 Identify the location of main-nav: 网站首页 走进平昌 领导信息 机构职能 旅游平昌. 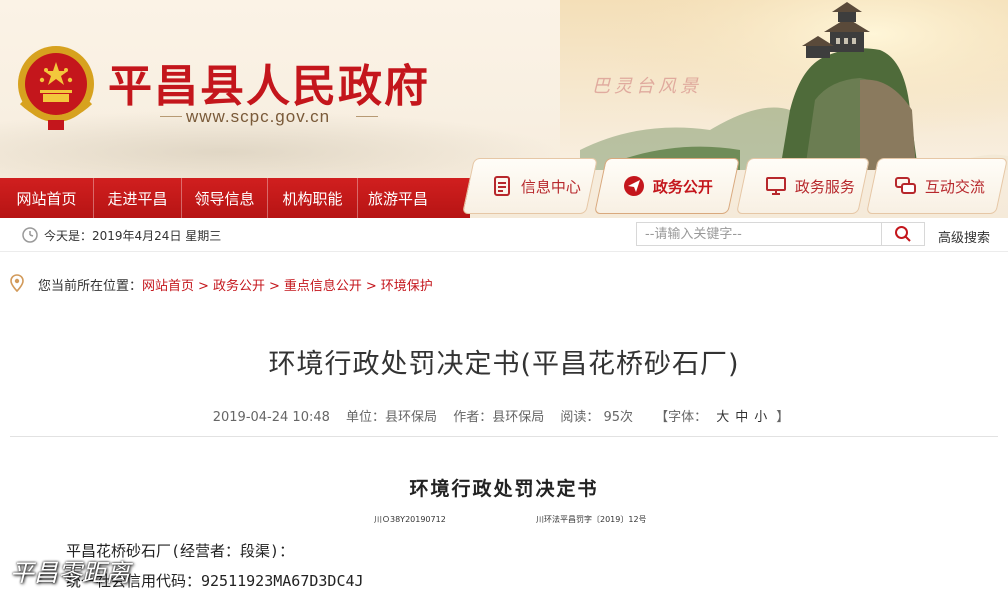
(235, 198).